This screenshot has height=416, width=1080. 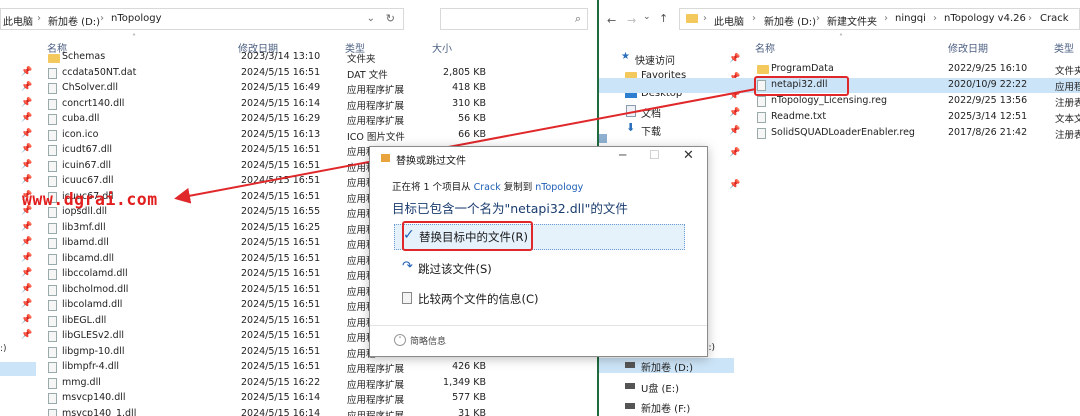 I want to click on compare-files-button: 比较两个文件的信息(C), so click(x=538, y=299).